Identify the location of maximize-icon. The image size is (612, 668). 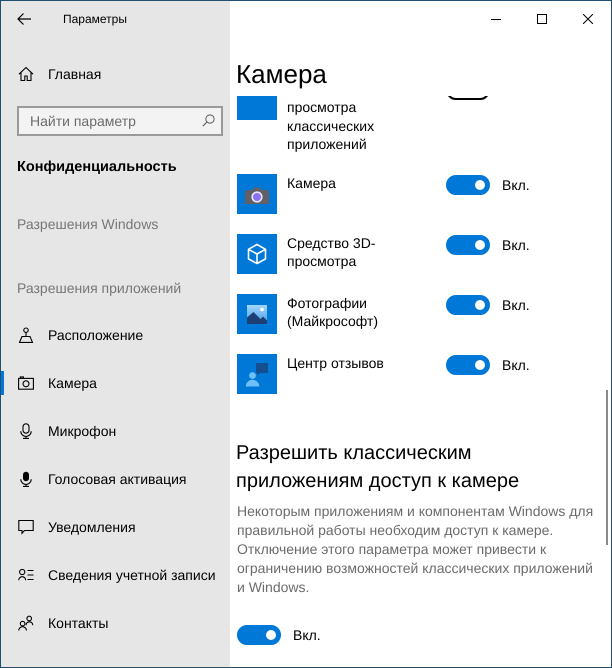
(542, 19).